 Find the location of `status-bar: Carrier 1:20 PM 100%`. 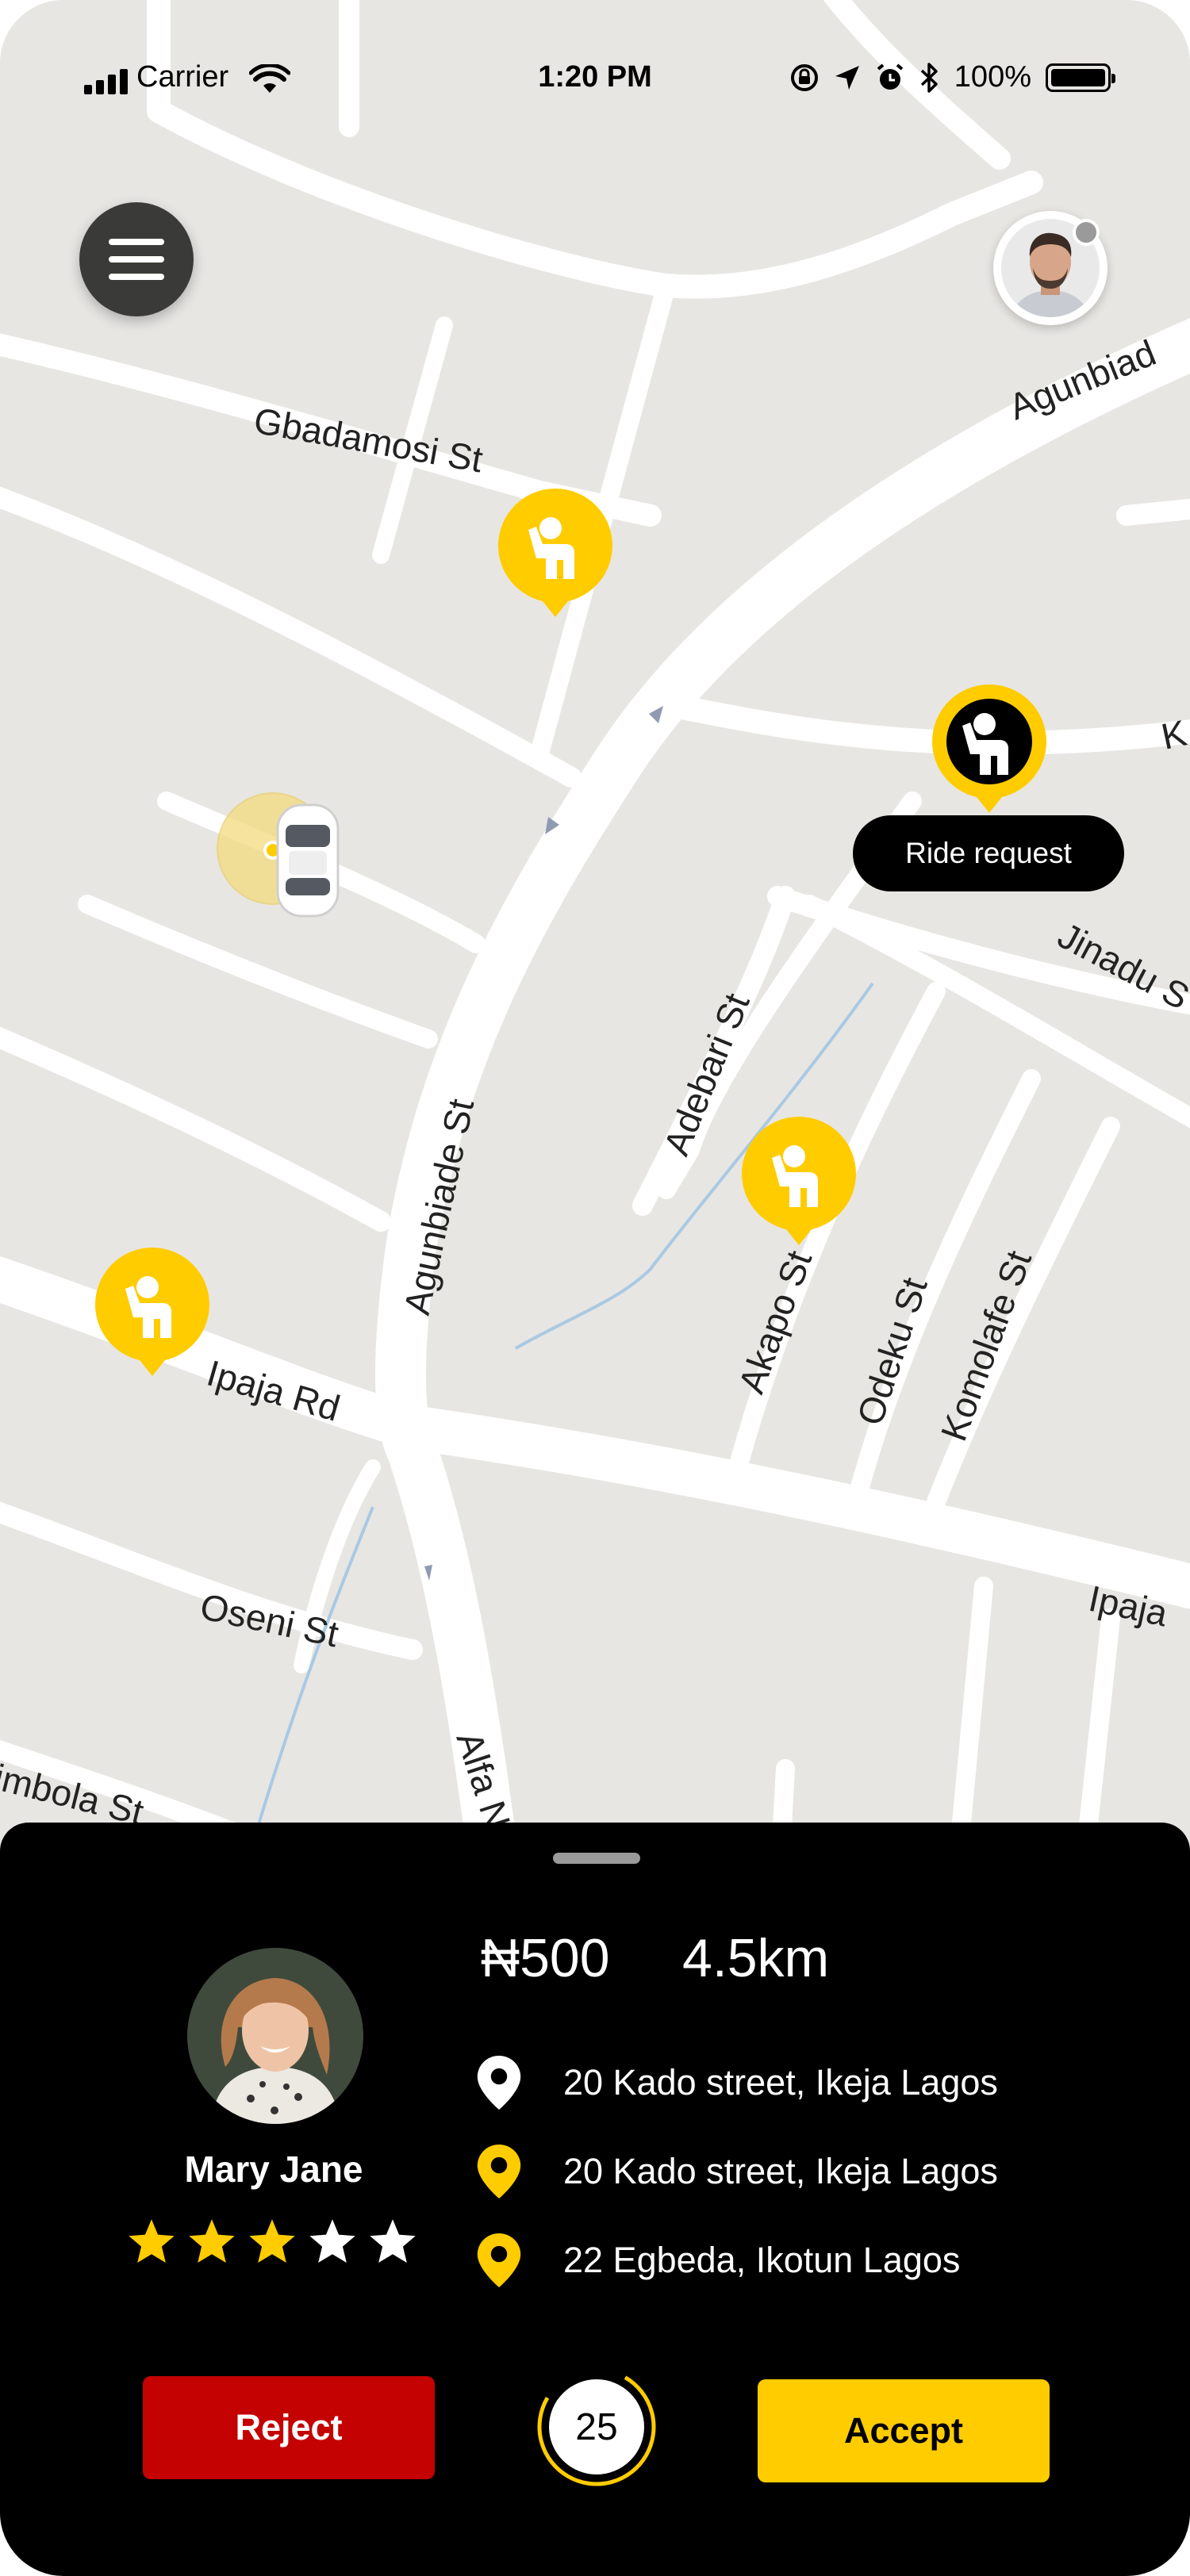

status-bar: Carrier 1:20 PM 100% is located at coordinates (595, 79).